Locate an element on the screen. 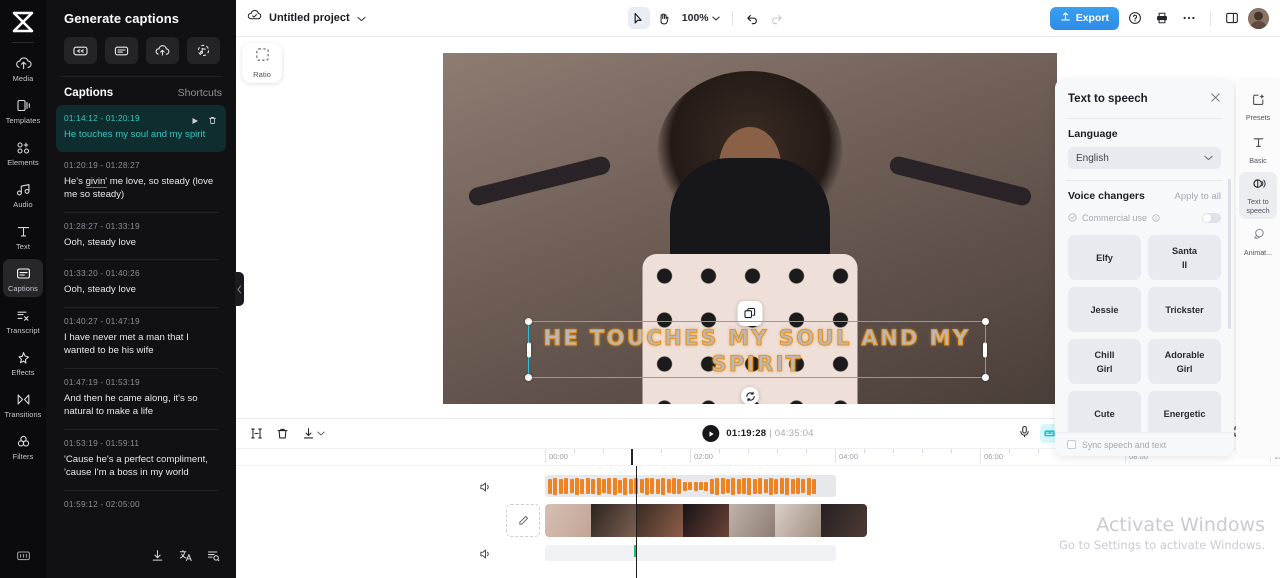  voice-option: Santa II is located at coordinates (1184, 257).